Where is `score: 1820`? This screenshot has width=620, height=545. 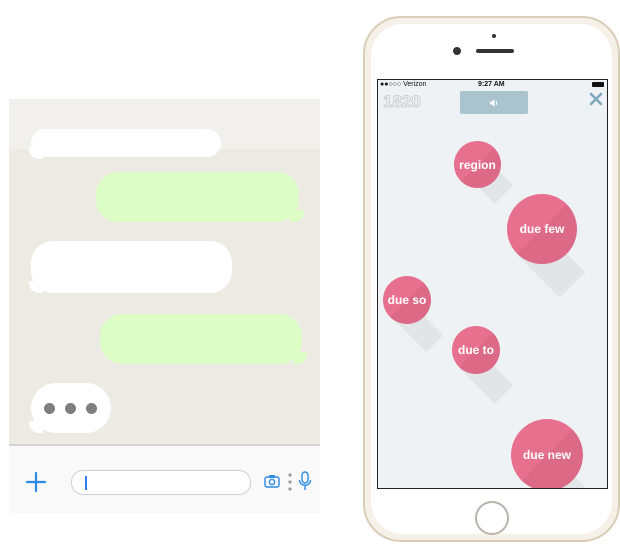 score: 1820 is located at coordinates (402, 102).